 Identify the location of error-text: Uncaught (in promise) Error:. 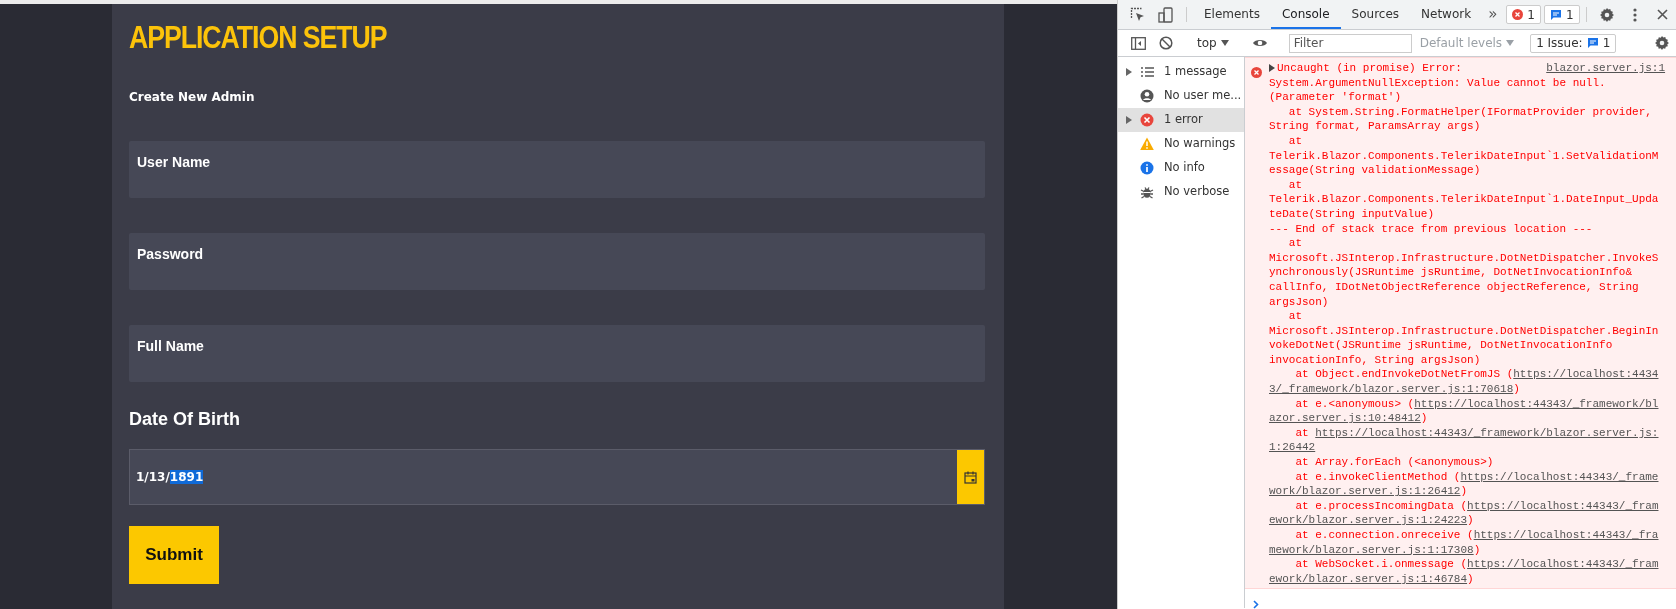
(1369, 68).